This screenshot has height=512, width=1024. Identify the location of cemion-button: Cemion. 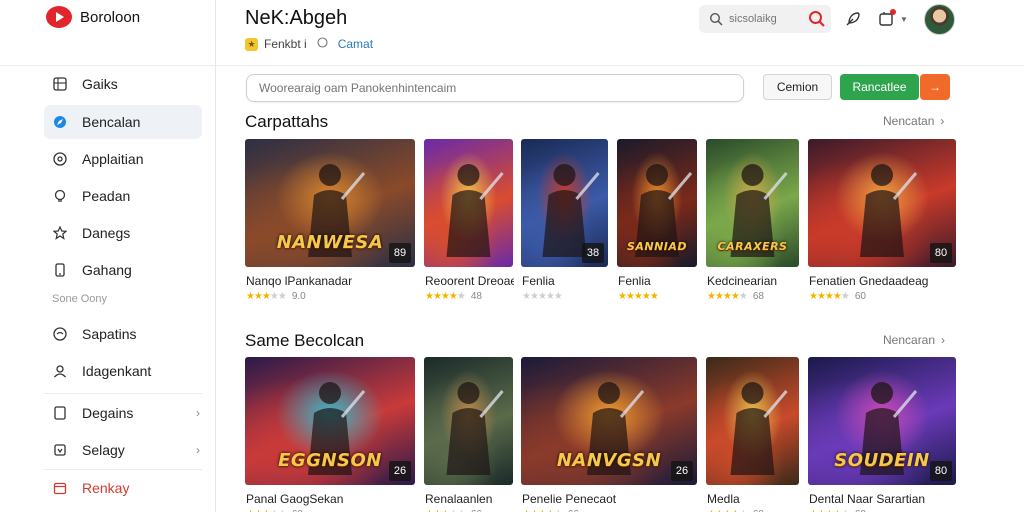
(797, 87).